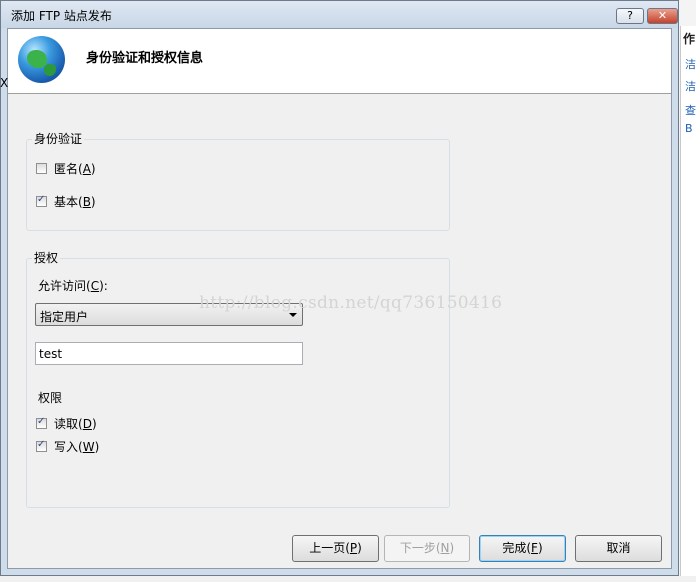  What do you see at coordinates (77, 447) in the screenshot?
I see `write-label: 写入(W)` at bounding box center [77, 447].